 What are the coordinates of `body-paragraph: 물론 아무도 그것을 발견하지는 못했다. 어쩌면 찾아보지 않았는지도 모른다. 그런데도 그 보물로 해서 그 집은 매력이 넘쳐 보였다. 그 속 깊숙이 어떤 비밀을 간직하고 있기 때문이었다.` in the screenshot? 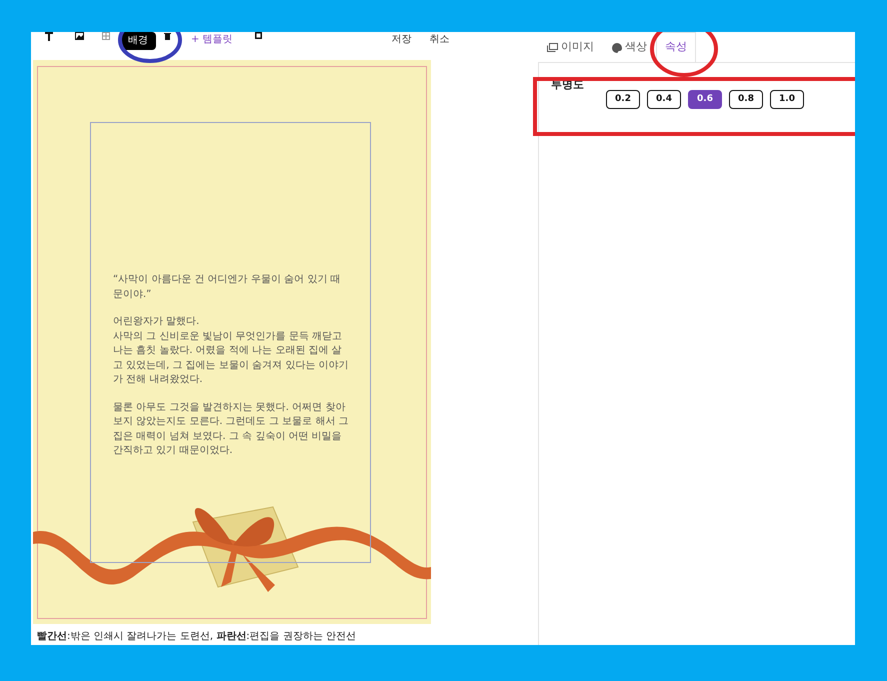 It's located at (231, 429).